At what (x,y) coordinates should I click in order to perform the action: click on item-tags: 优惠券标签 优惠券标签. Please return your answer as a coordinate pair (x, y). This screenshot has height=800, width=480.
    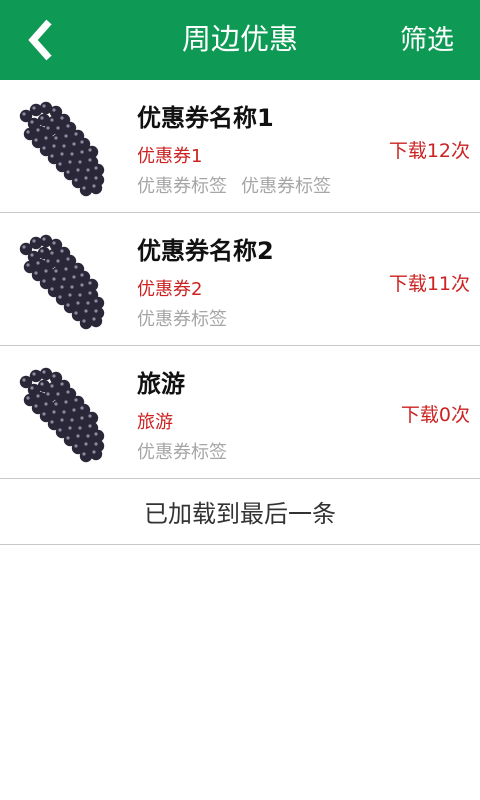
    Looking at the image, I should click on (241, 185).